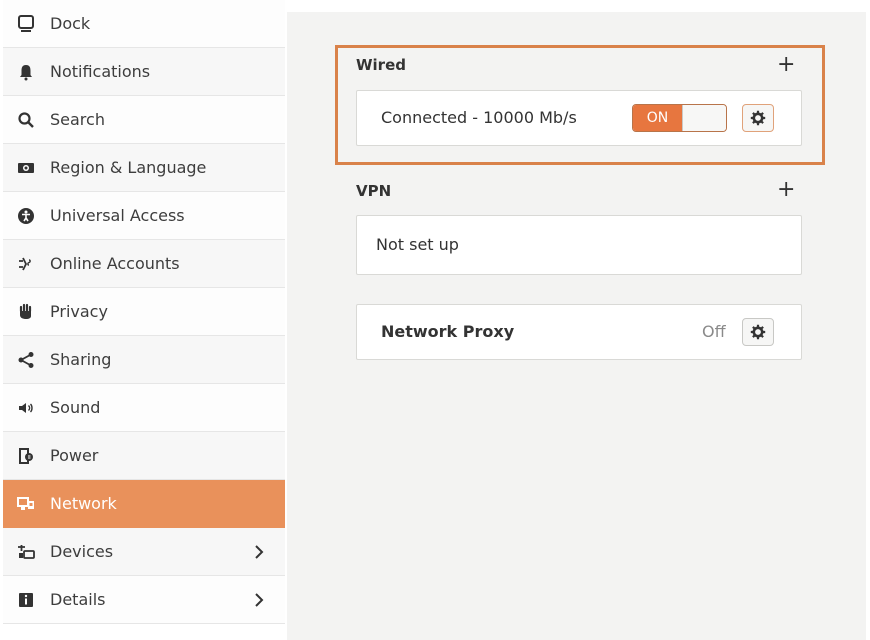  What do you see at coordinates (81, 359) in the screenshot?
I see `sidebar-item-label: Sharing` at bounding box center [81, 359].